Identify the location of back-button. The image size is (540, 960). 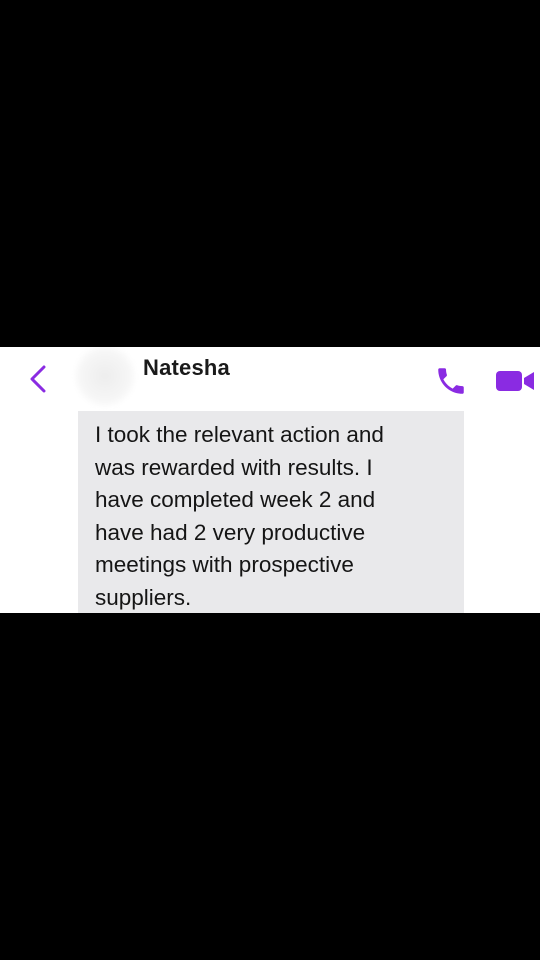
(38, 379).